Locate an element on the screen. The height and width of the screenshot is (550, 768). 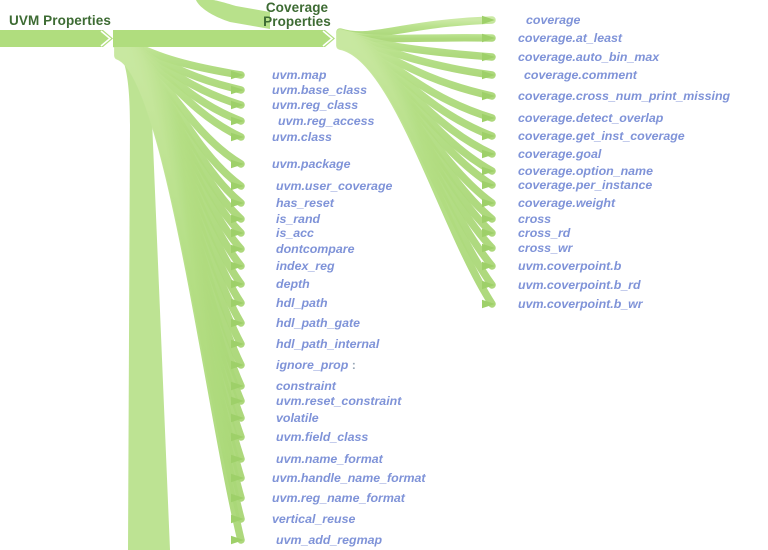
leaf-label-text: dontcompare is located at coordinates (315, 249).